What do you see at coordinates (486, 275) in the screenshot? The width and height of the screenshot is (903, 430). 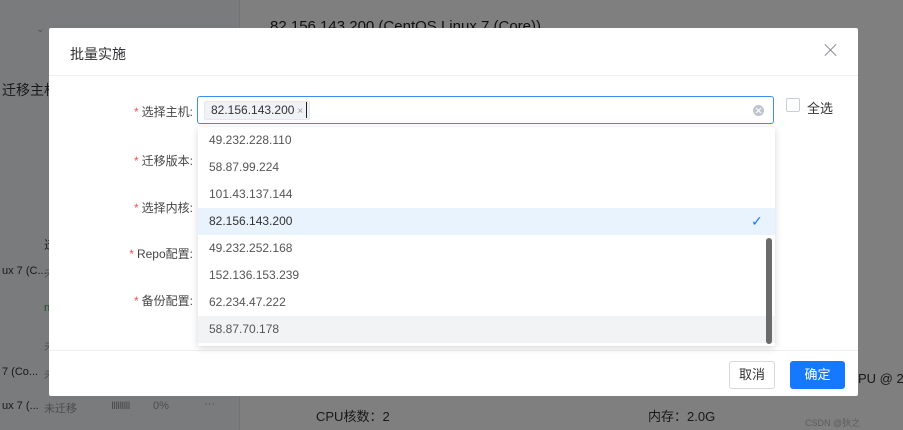 I see `host-option: 152.136.153.239` at bounding box center [486, 275].